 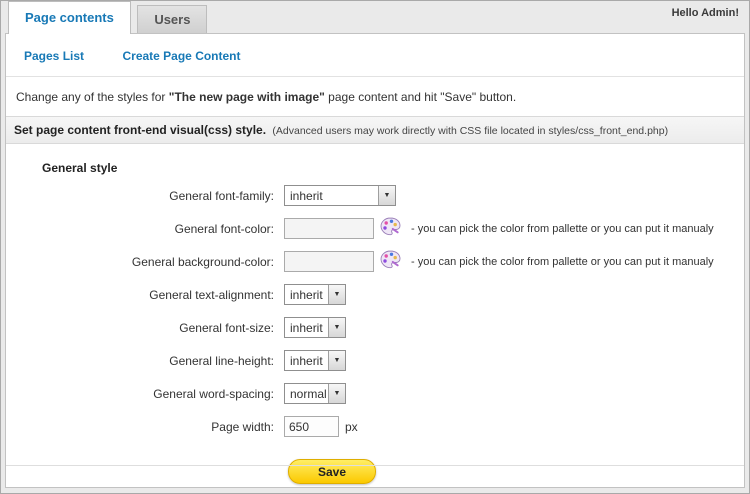 What do you see at coordinates (375, 360) in the screenshot?
I see `row-line-height: General line-height: inherit ▼` at bounding box center [375, 360].